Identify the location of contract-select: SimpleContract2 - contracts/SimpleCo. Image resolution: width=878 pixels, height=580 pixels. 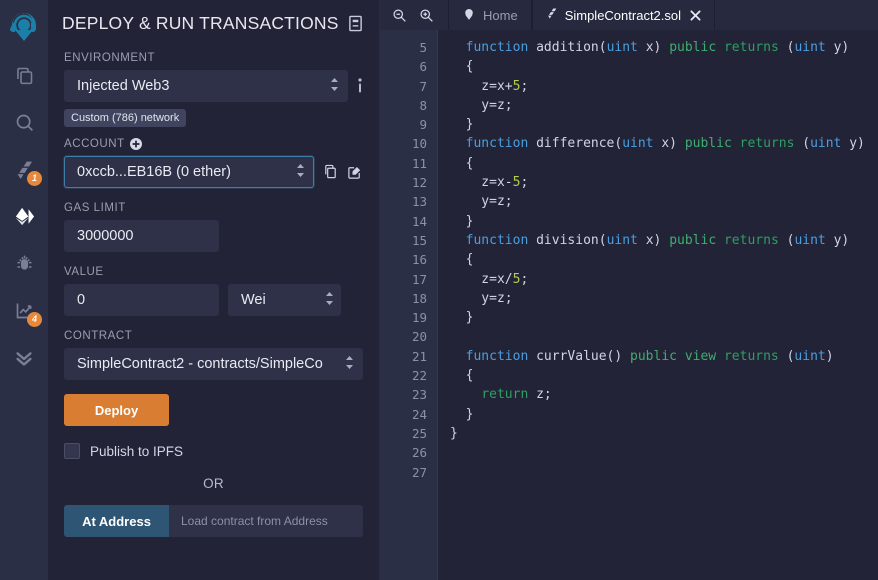
(213, 364).